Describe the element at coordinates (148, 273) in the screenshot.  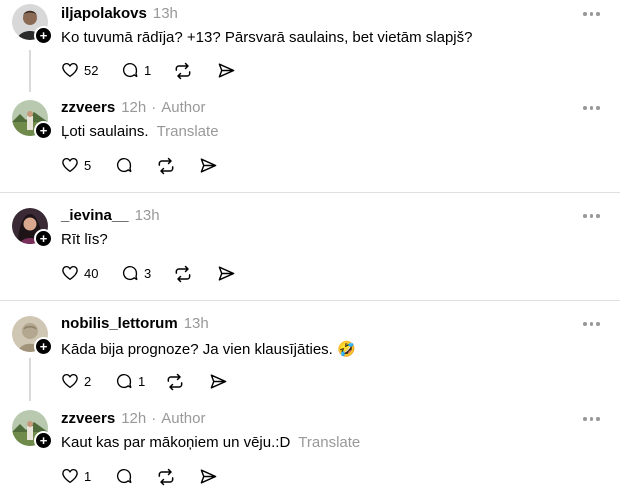
I see `reply-count: 3` at that location.